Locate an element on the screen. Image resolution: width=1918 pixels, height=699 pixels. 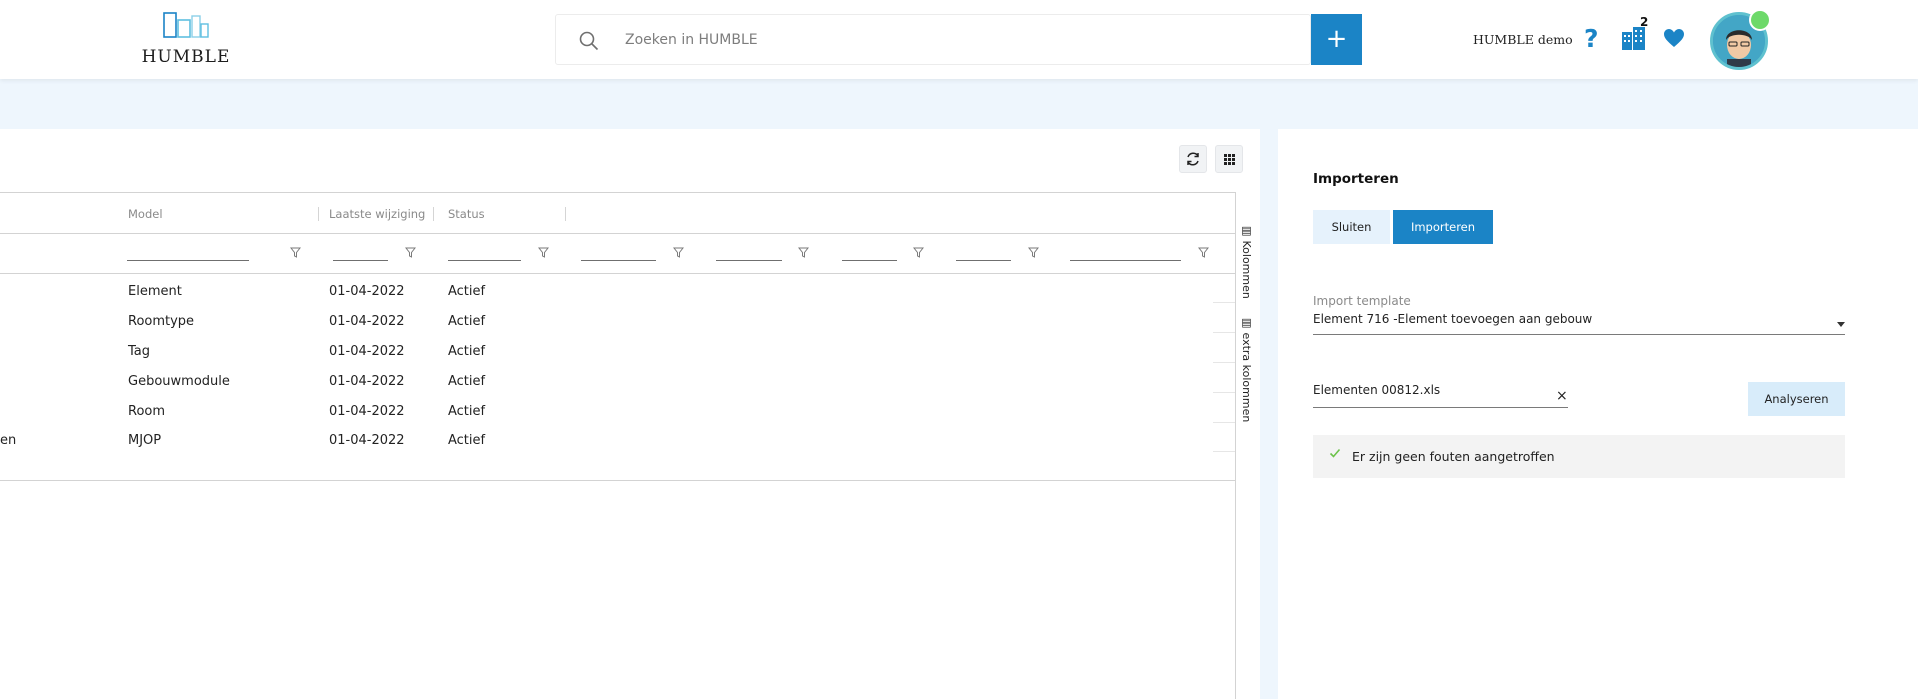
cell-model: Roomtype is located at coordinates (161, 321).